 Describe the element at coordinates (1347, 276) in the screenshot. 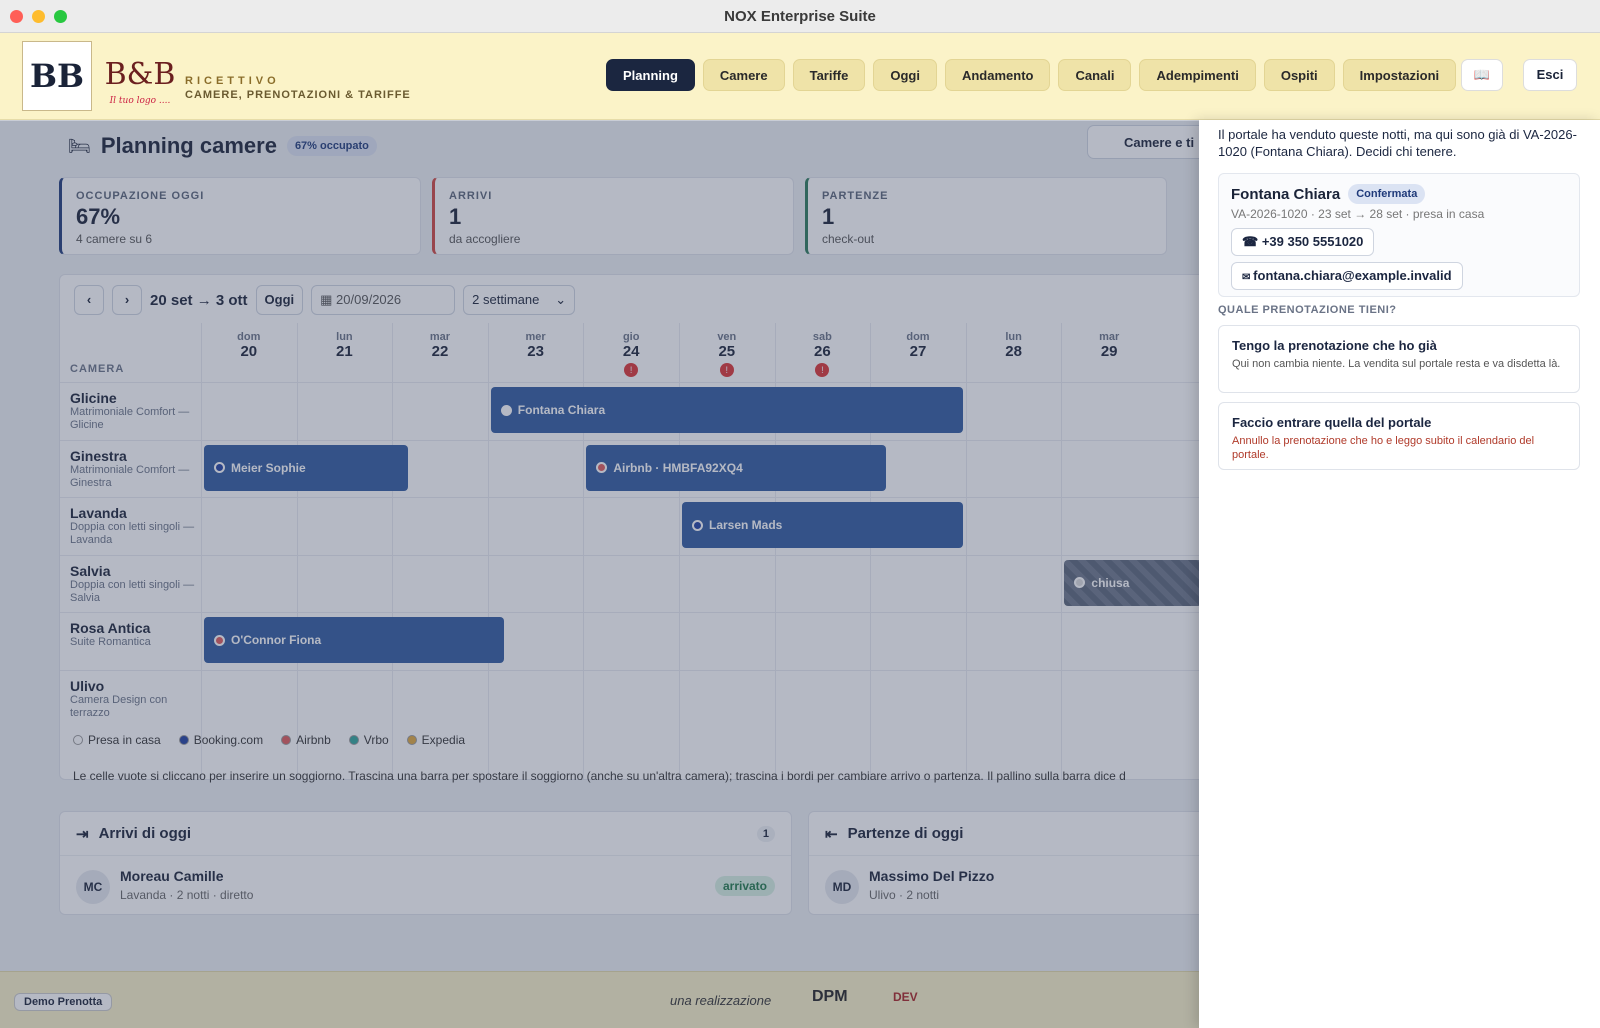

I see `email-chip: ✉ fontana.chiara@example.invalid` at that location.